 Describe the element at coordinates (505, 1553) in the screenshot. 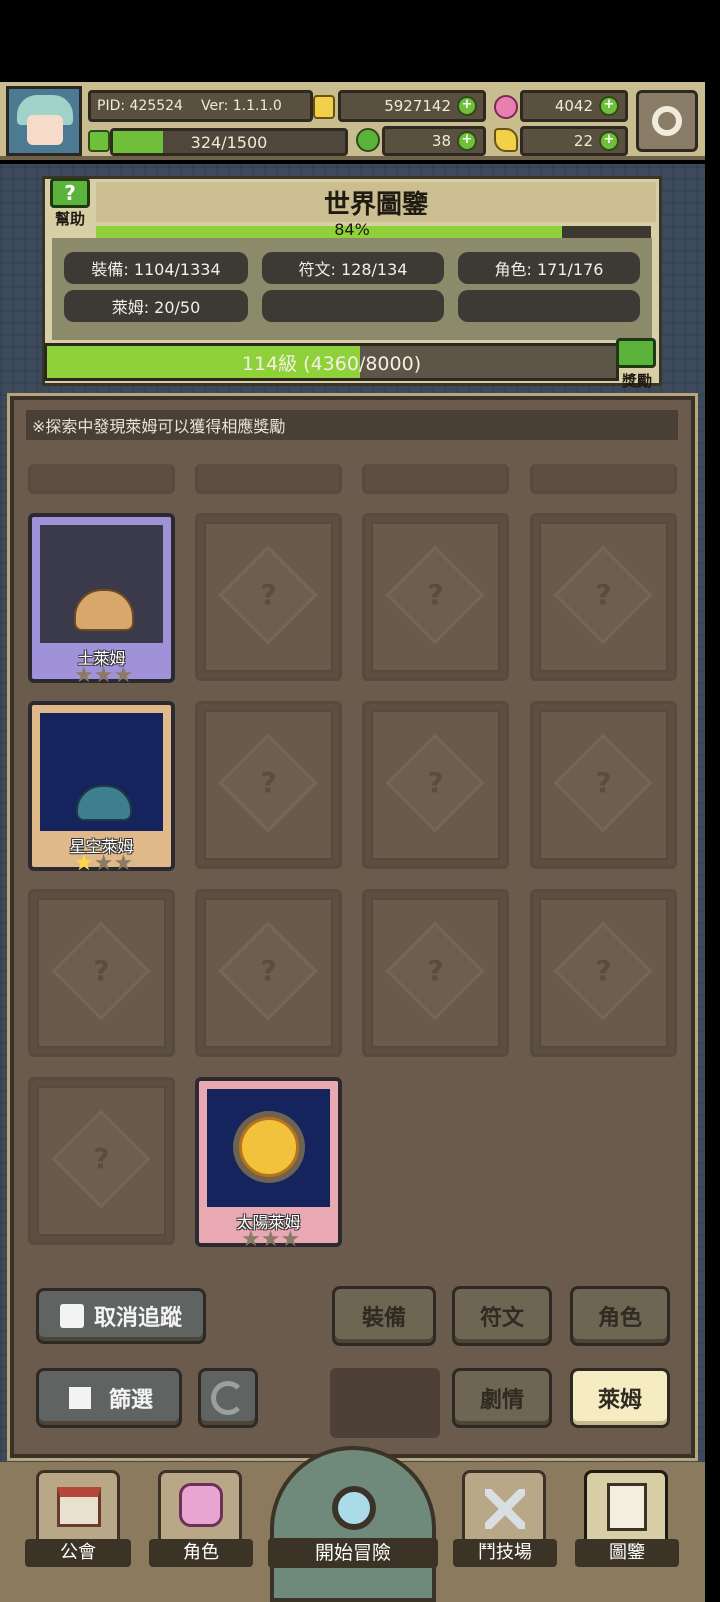

I see `nav-arena-label: 鬥技場` at that location.